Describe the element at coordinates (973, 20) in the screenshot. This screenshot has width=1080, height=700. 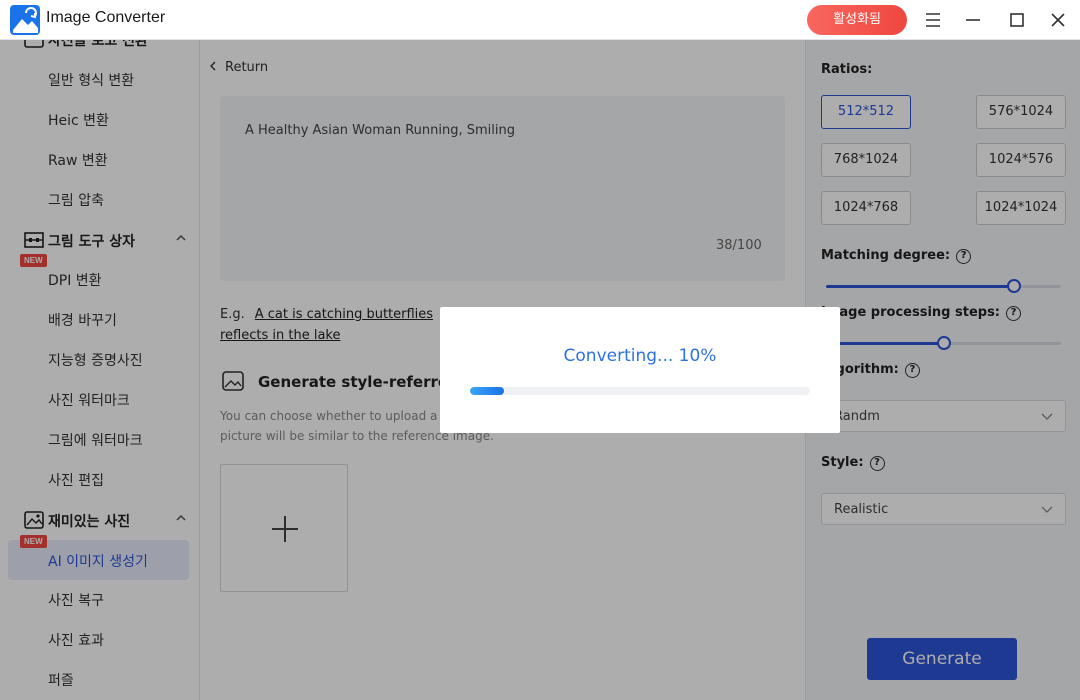
I see `minimize-icon` at that location.